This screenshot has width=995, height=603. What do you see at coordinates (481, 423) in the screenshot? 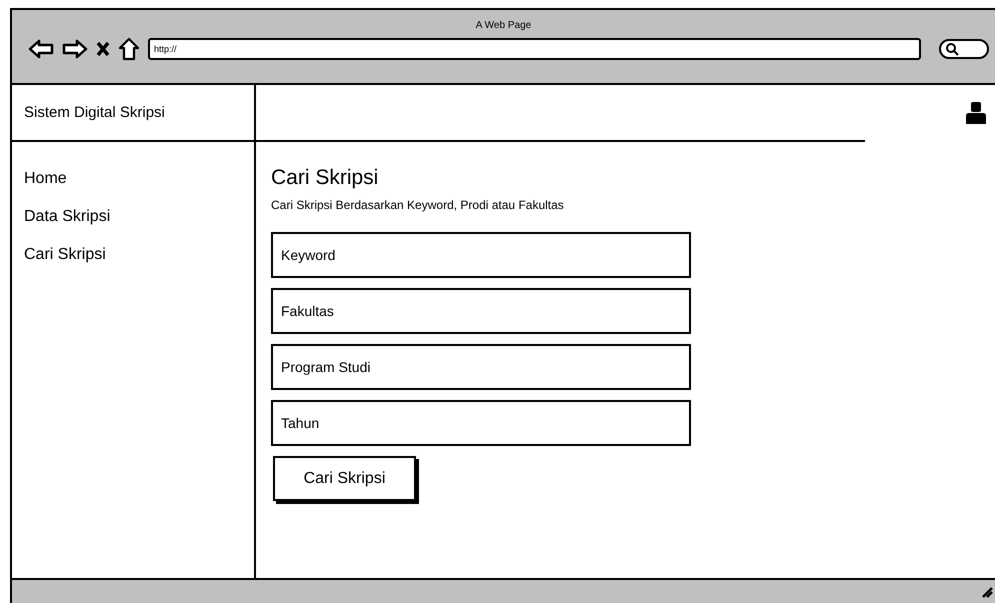
I see `input-field: Tahun` at bounding box center [481, 423].